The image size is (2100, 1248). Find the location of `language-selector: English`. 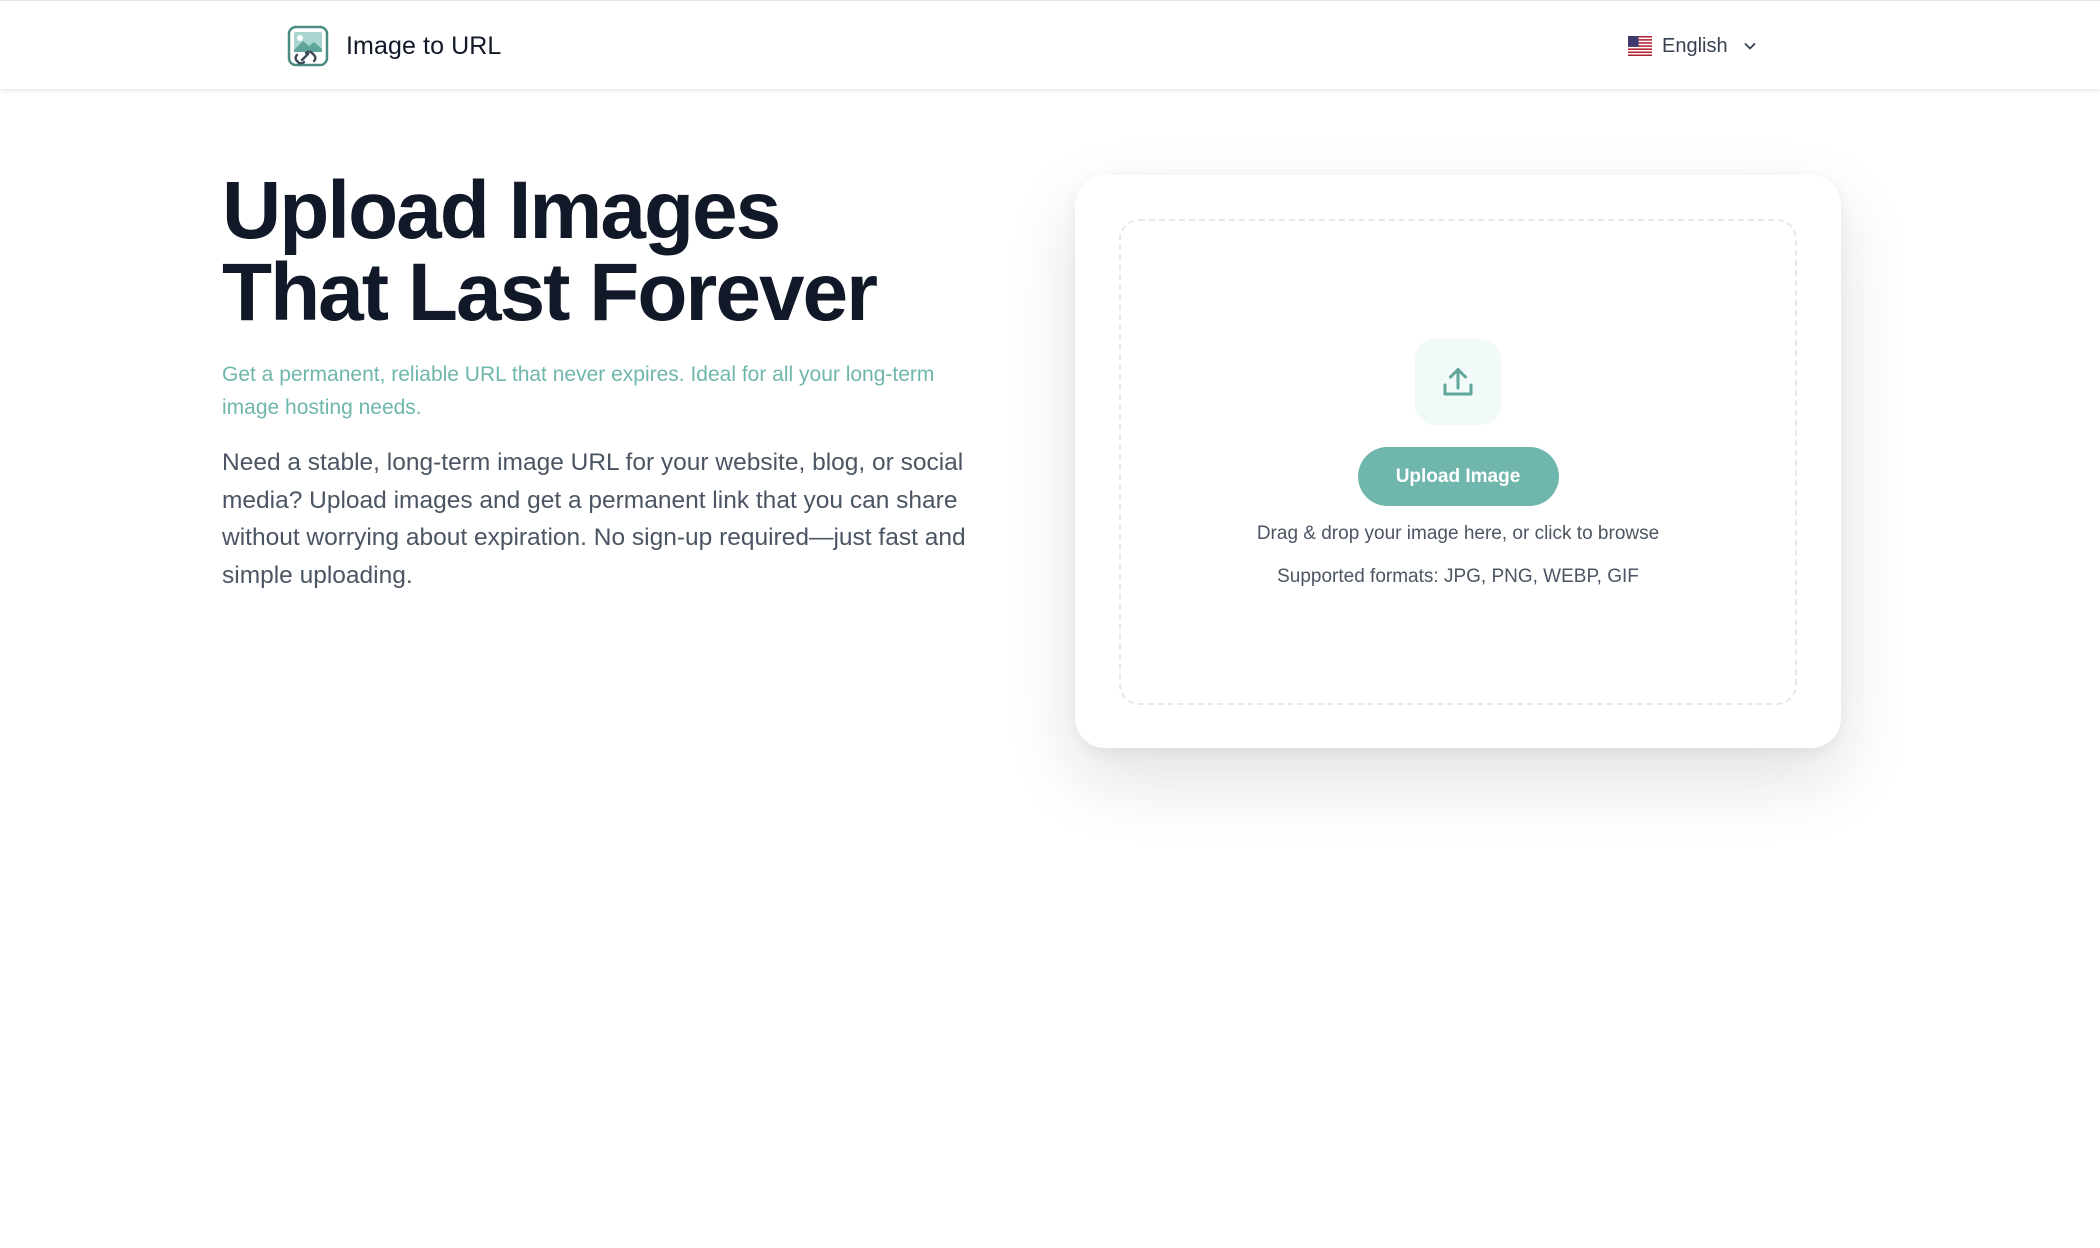

language-selector: English is located at coordinates (1693, 46).